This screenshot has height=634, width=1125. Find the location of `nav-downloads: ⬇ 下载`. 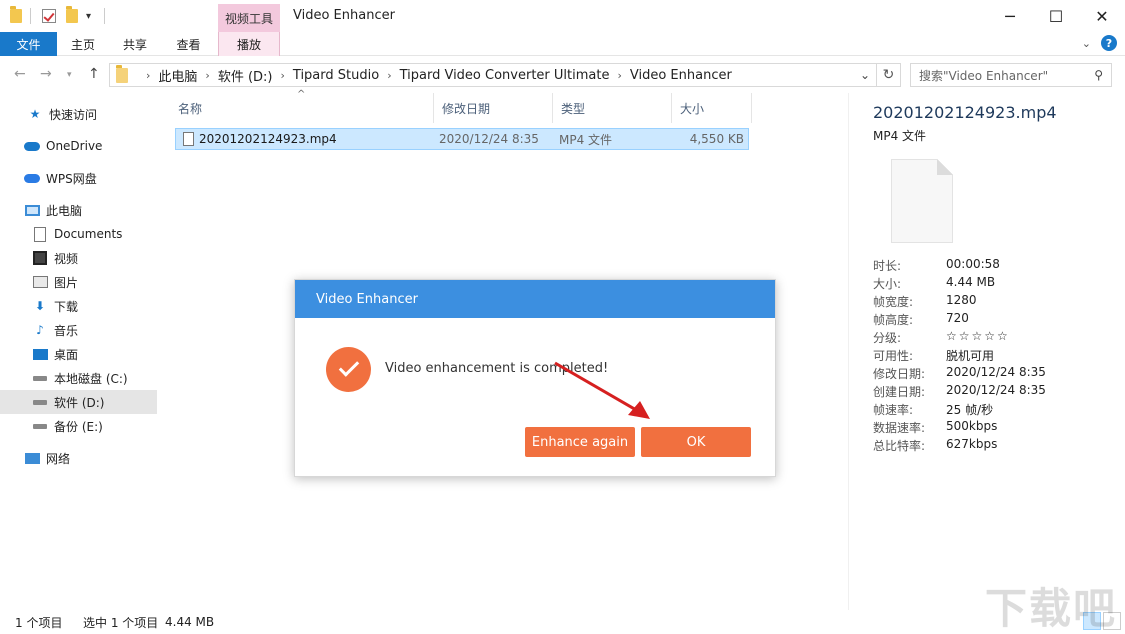

nav-downloads: ⬇ 下载 is located at coordinates (78, 306).